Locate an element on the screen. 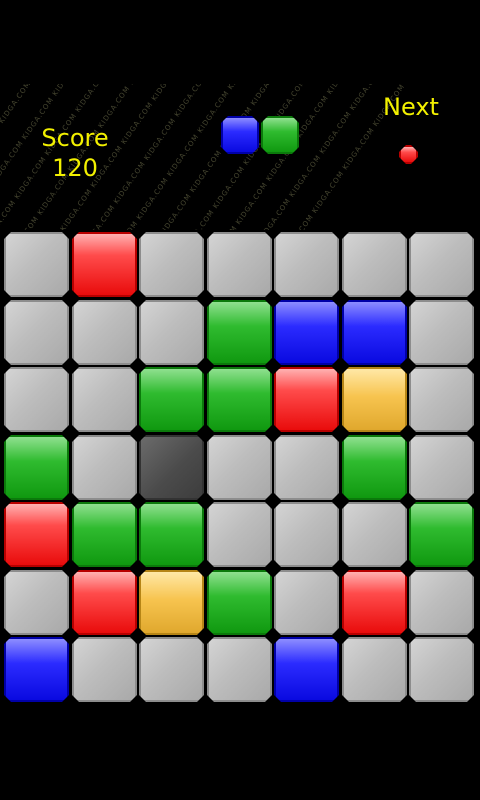 This screenshot has width=480, height=800. board-cell-r6-c6 is located at coordinates (374, 602).